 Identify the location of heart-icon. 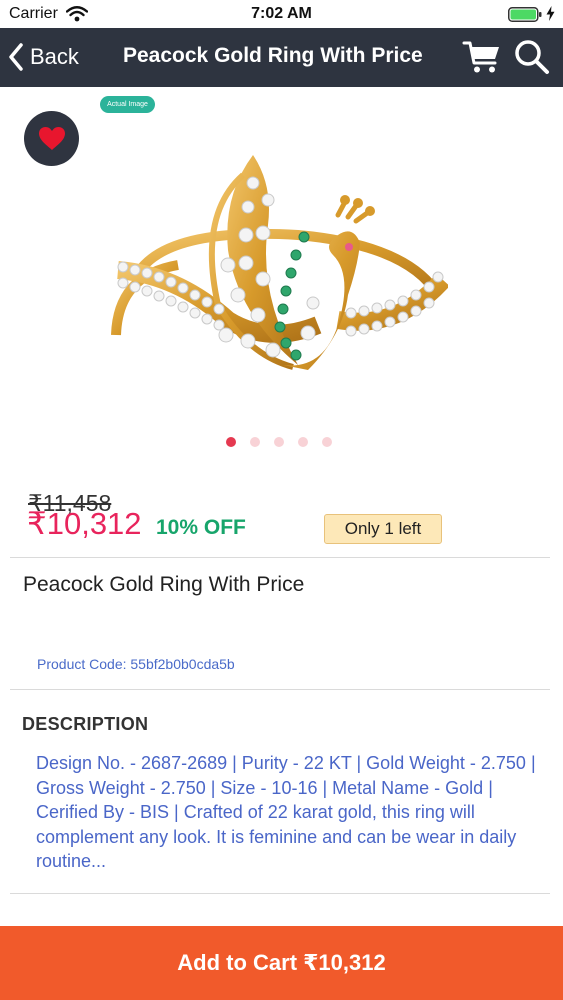
(51, 138).